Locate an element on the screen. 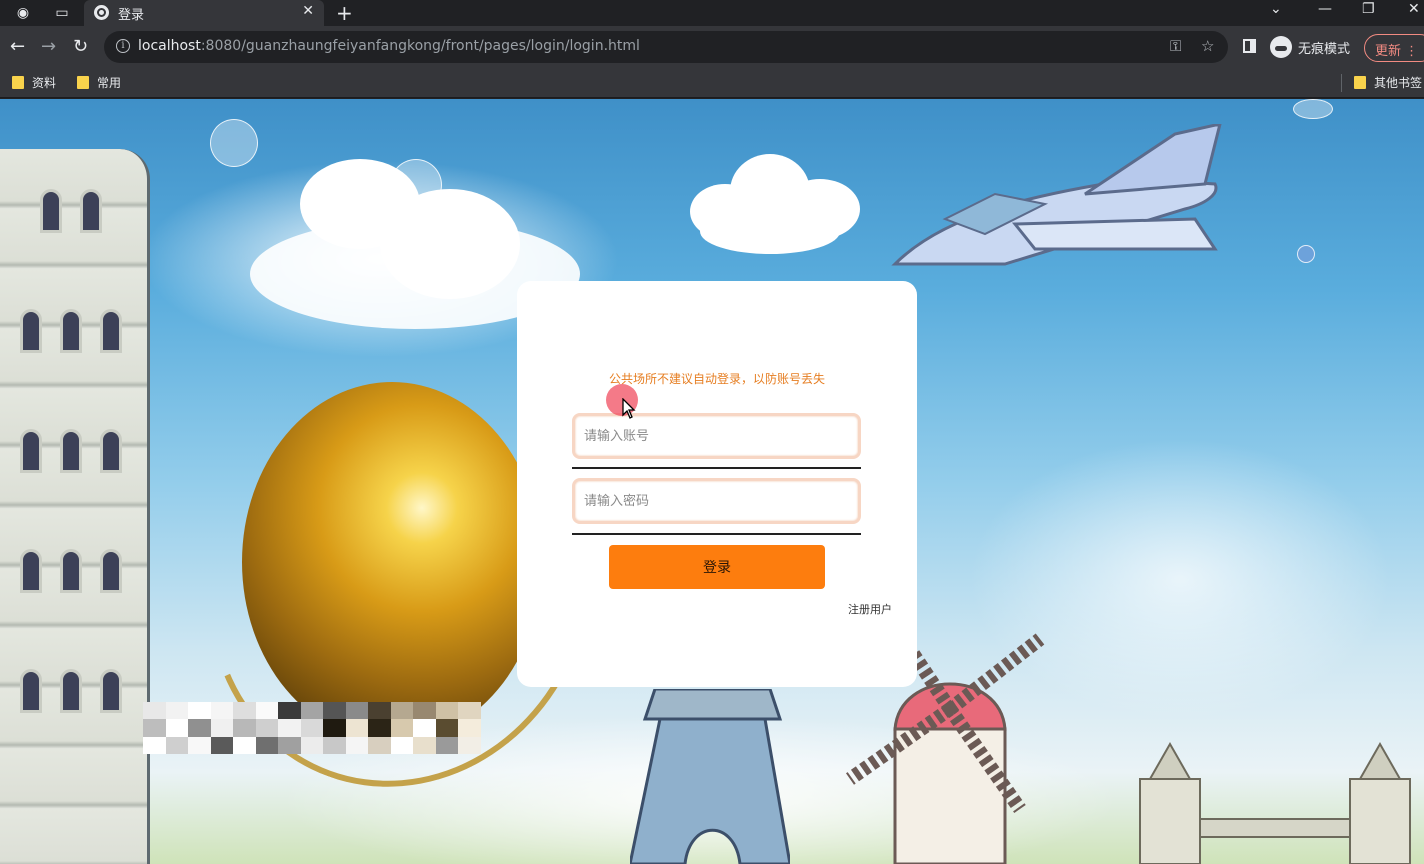 This screenshot has width=1424, height=864. security-notice: 公共场所不建议自动登录，以防账号丢失 is located at coordinates (716, 379).